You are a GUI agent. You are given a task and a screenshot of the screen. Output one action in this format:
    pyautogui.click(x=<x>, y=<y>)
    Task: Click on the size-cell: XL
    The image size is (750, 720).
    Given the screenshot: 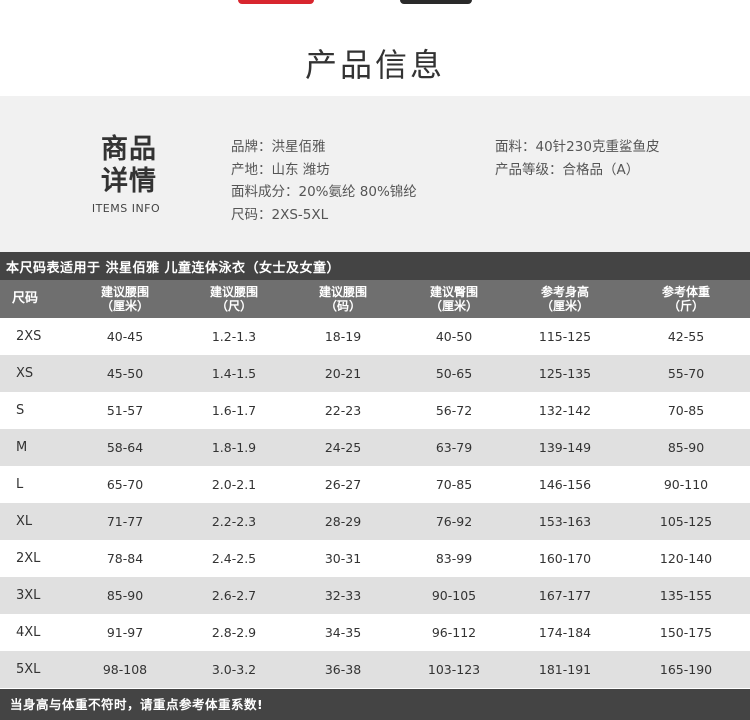 What is the action you would take?
    pyautogui.click(x=34, y=521)
    